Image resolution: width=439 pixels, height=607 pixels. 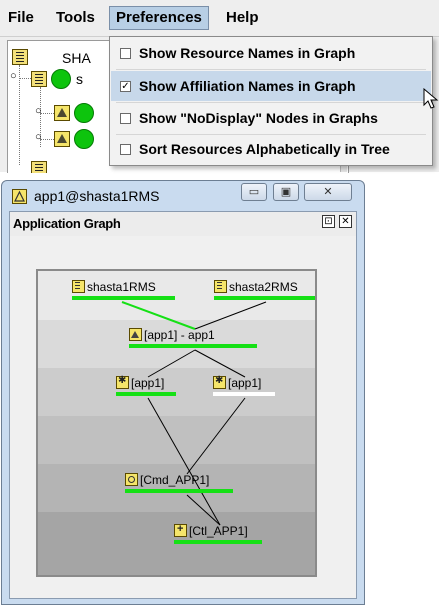 I want to click on graph-node-label: [app1] - app1, so click(x=179, y=335).